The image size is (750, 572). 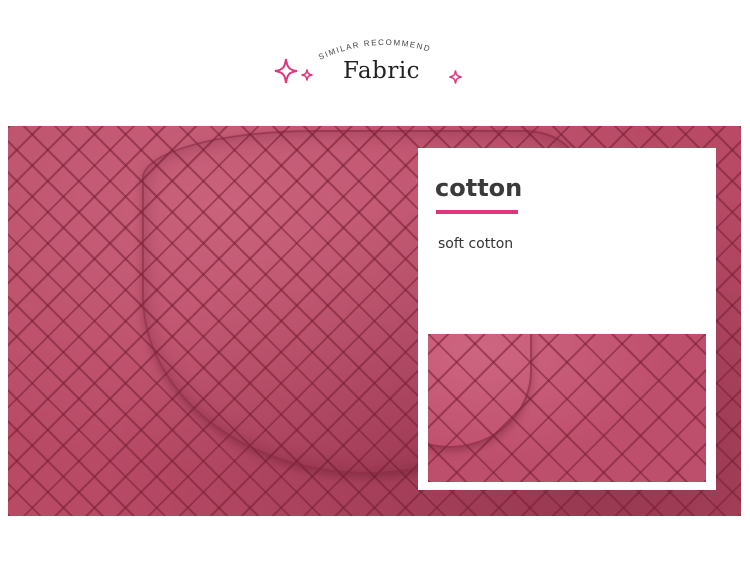 What do you see at coordinates (477, 212) in the screenshot?
I see `title-underline` at bounding box center [477, 212].